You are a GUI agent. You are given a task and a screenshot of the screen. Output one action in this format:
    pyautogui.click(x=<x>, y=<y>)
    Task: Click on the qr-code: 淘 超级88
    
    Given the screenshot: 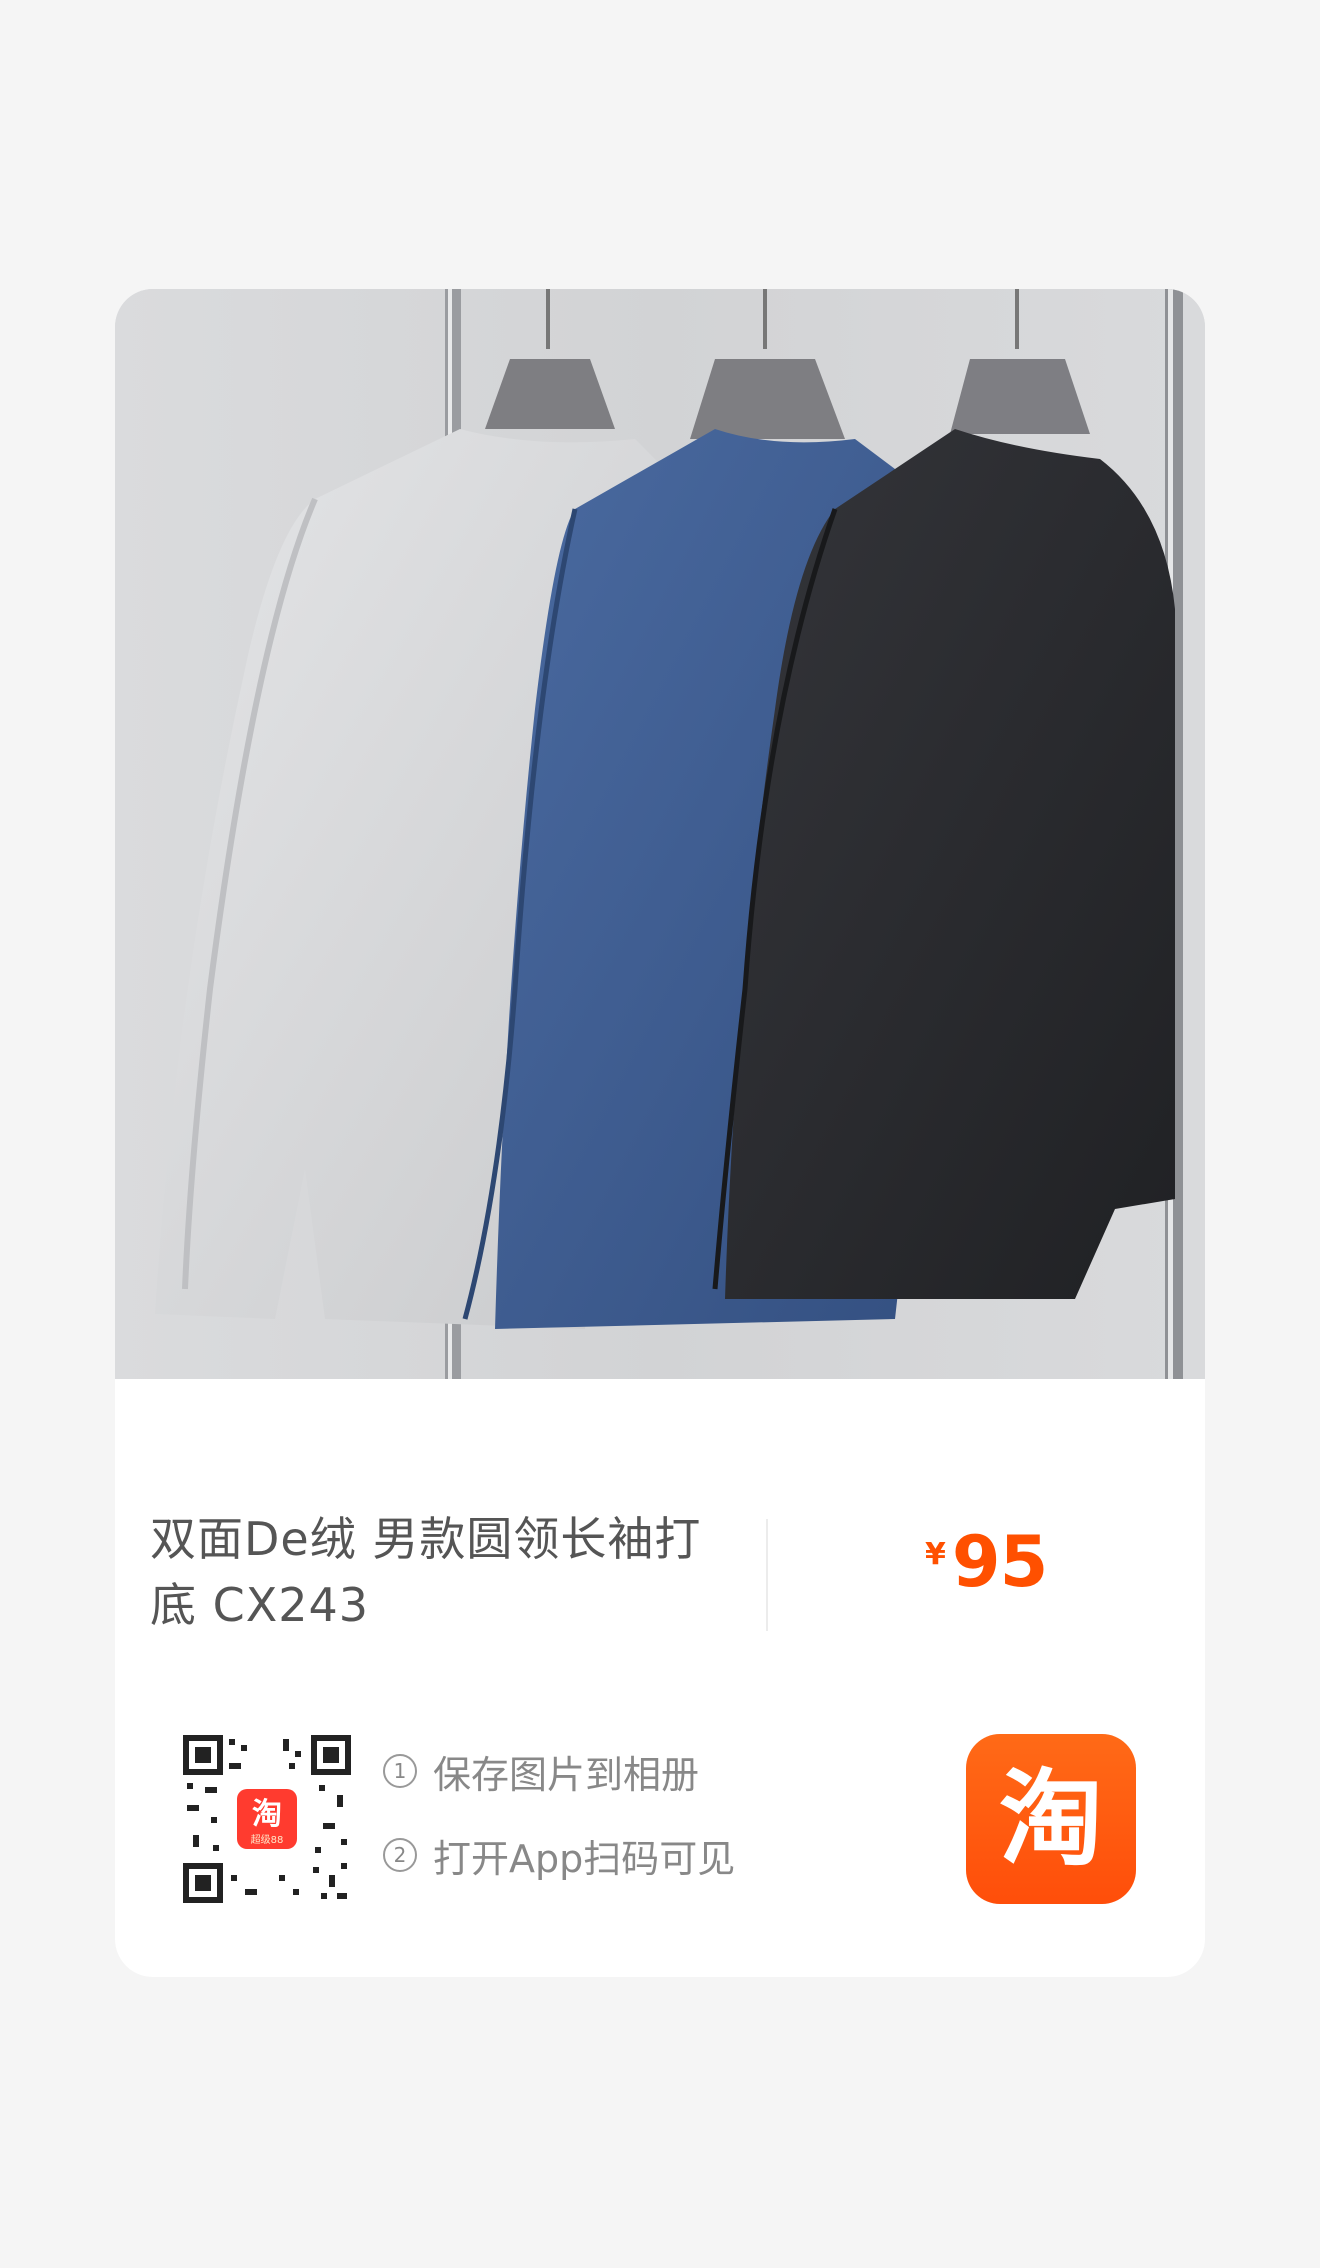 What is the action you would take?
    pyautogui.click(x=267, y=1819)
    